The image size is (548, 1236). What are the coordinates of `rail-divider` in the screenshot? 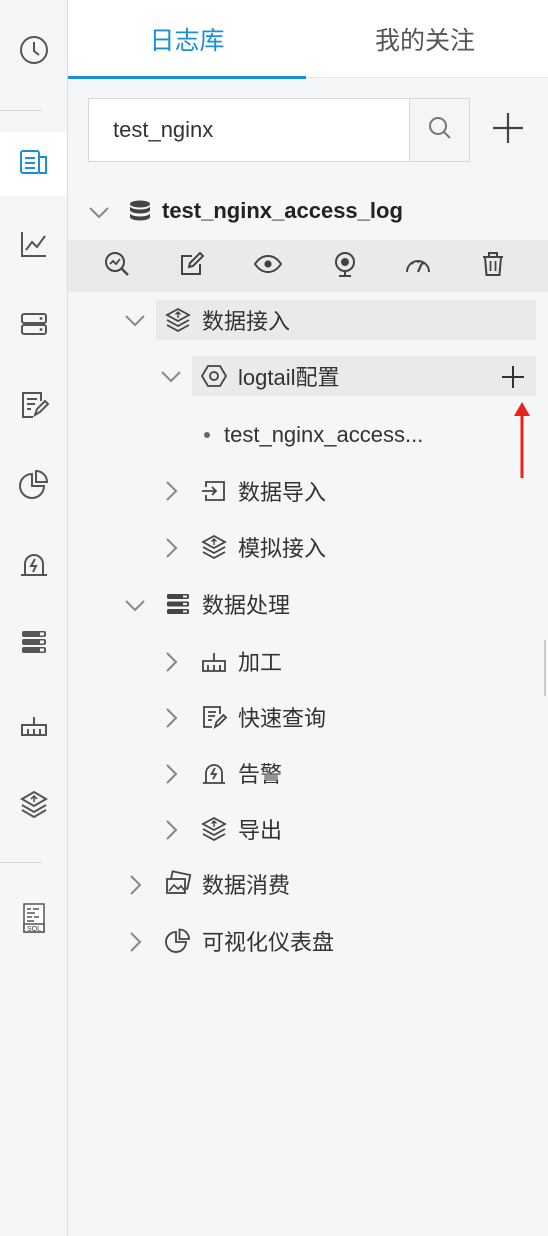 It's located at (21, 110).